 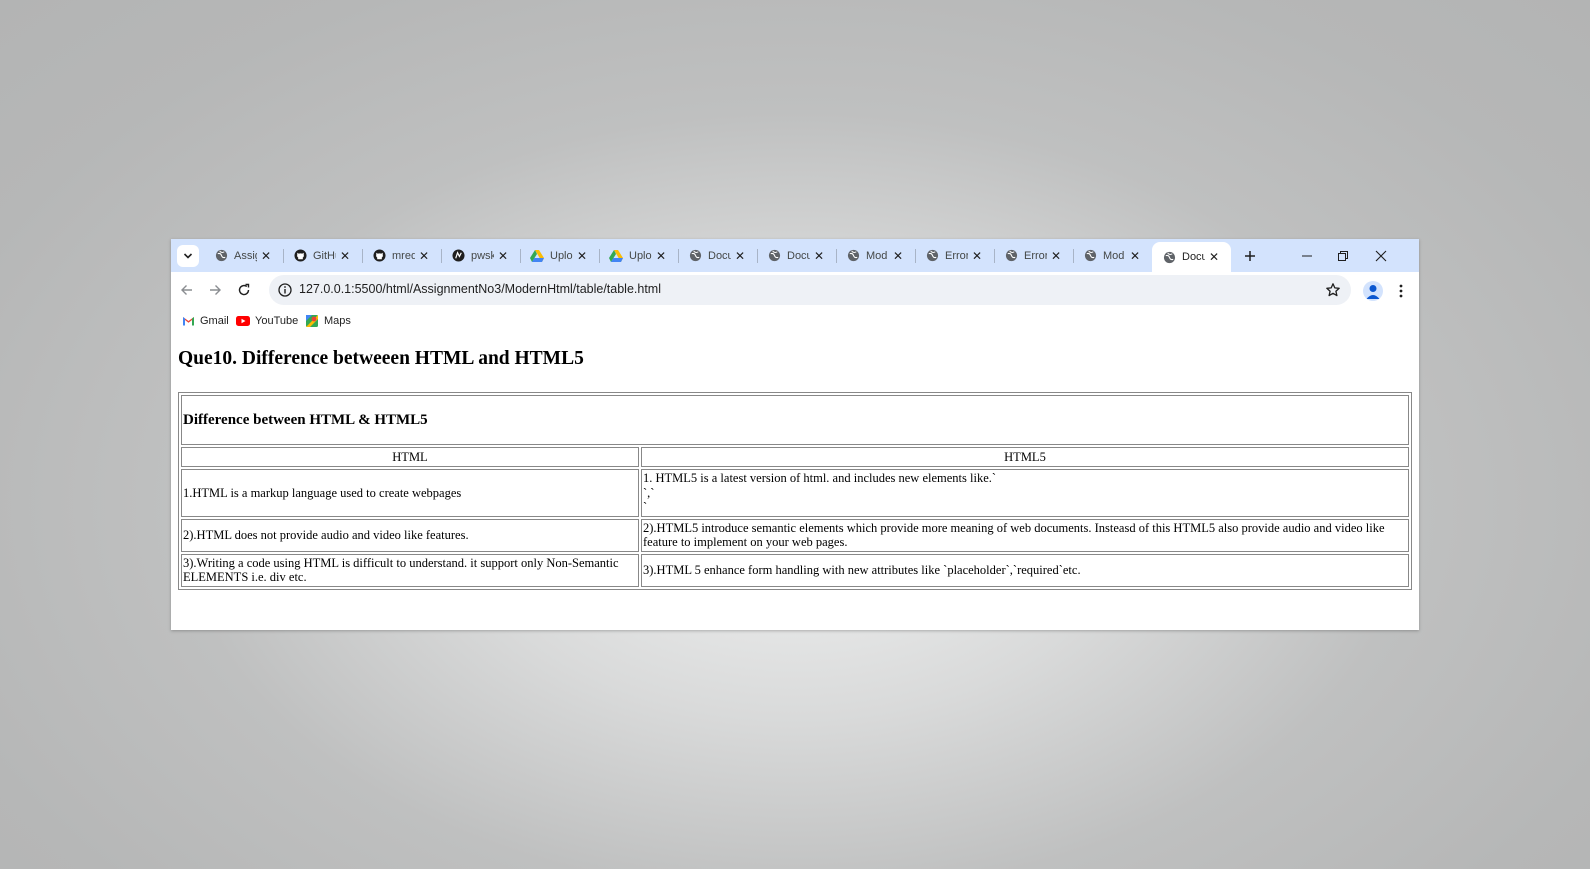 I want to click on restore-icon, so click(x=1343, y=255).